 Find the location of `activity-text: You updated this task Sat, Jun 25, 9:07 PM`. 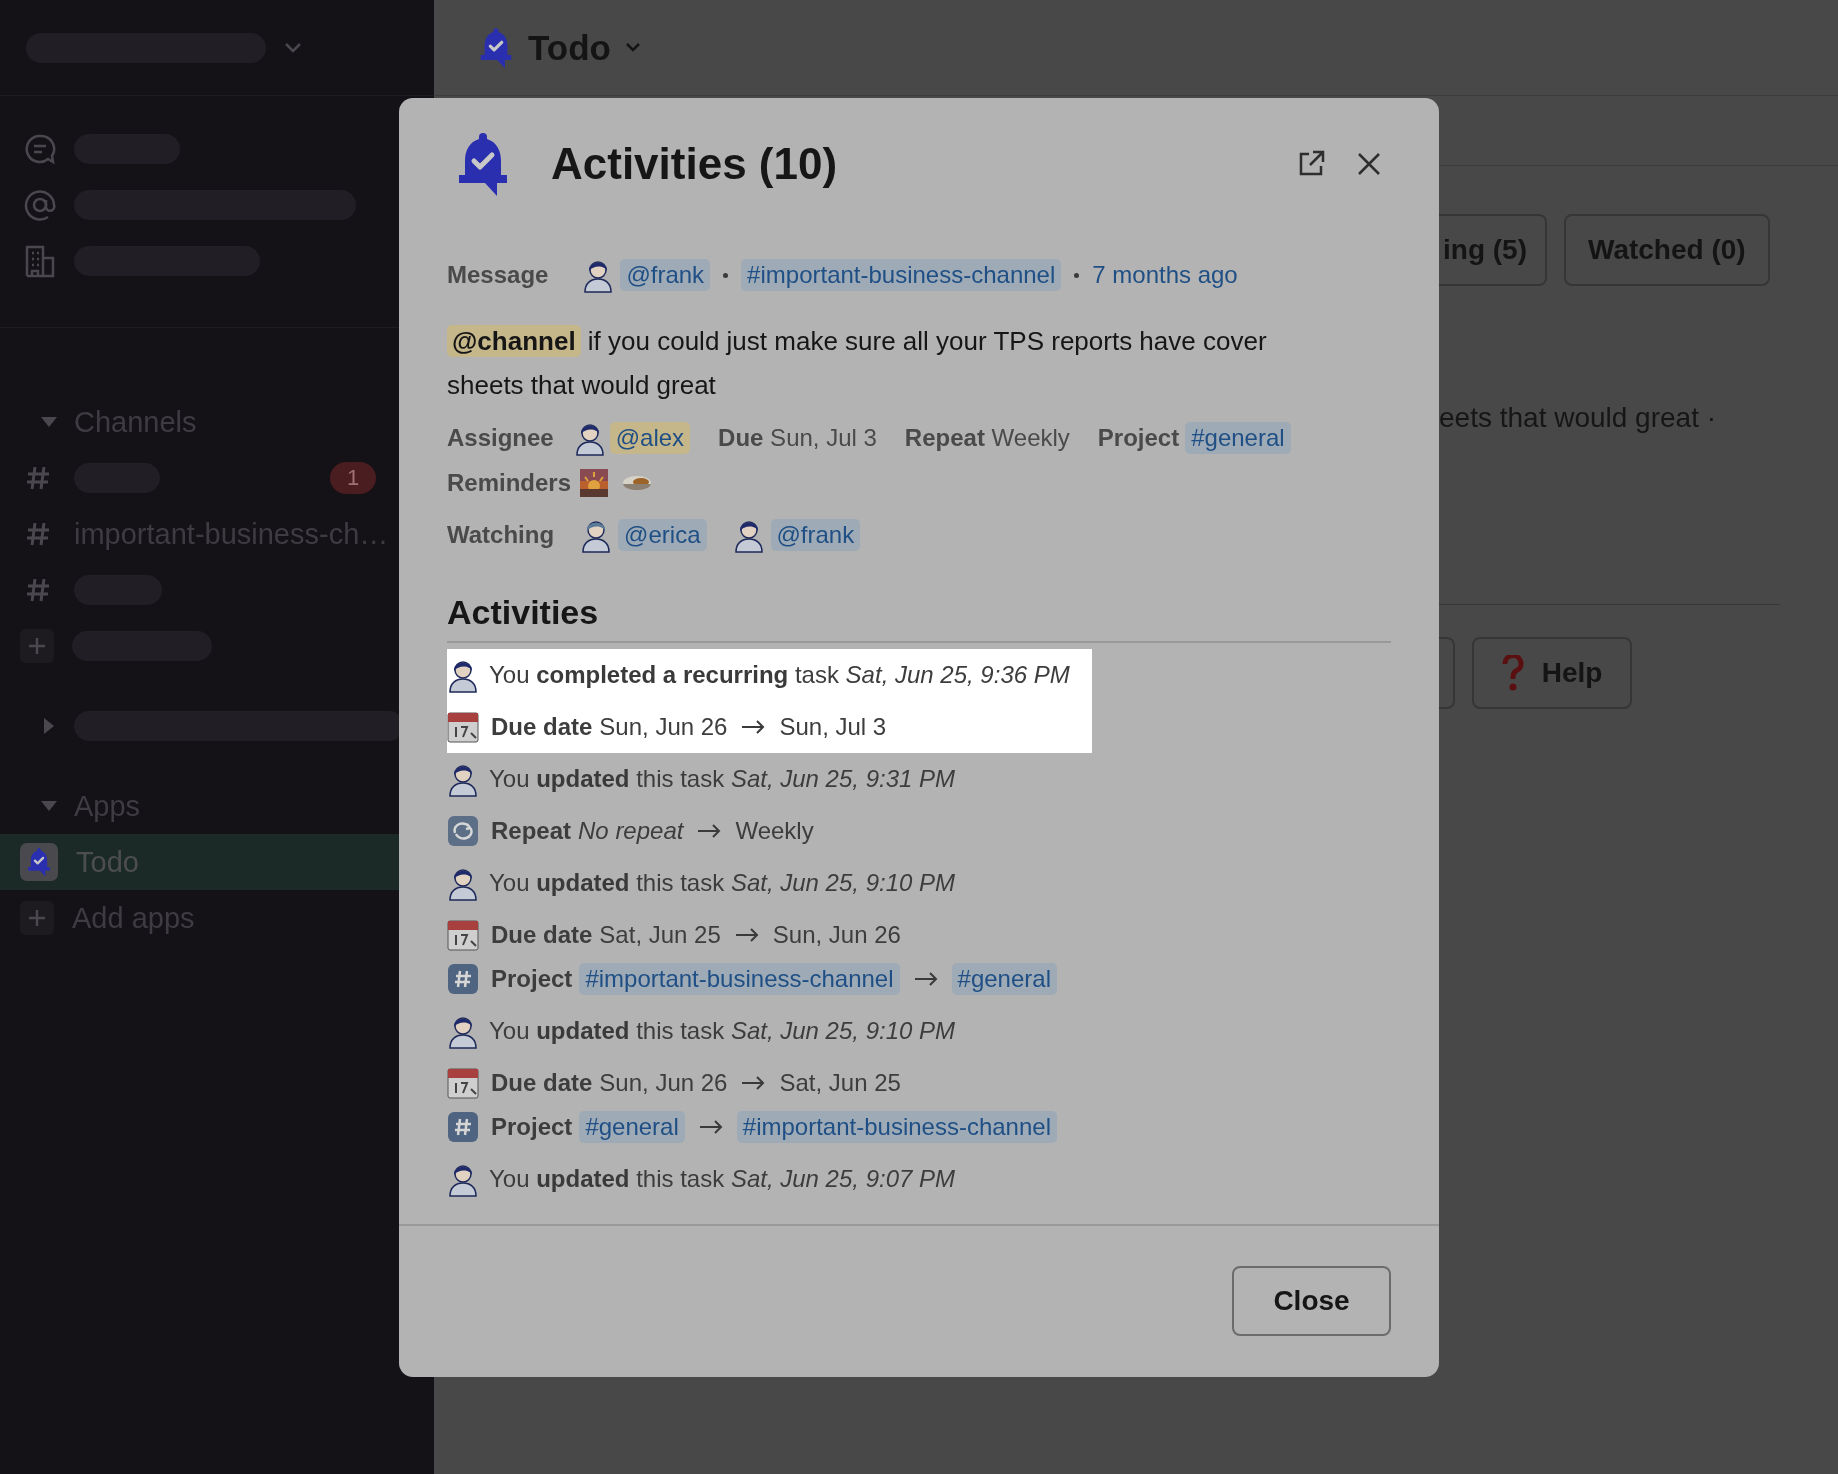

activity-text: You updated this task Sat, Jun 25, 9:07 PM is located at coordinates (722, 1179).